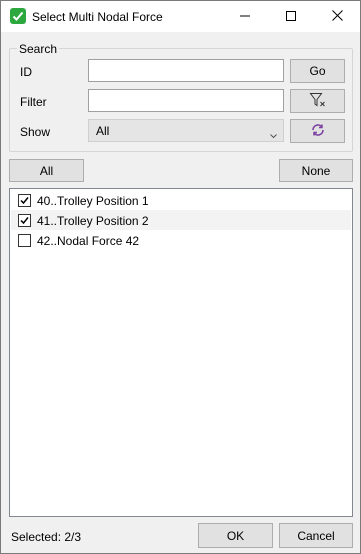  I want to click on select-none-button: None, so click(316, 170).